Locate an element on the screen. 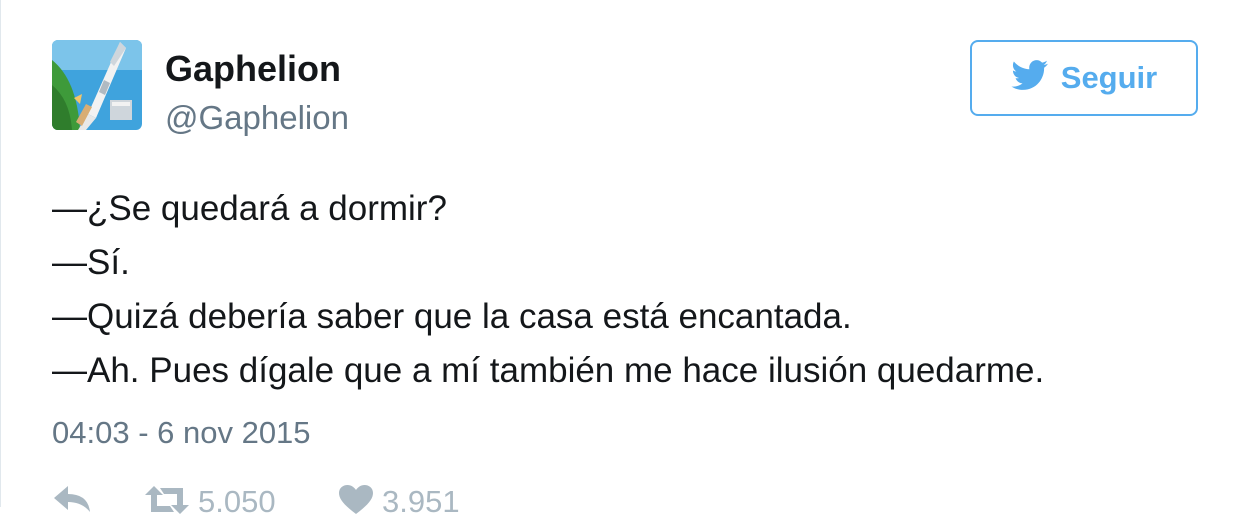 This screenshot has height=522, width=1239. like-button: 3.951 is located at coordinates (418, 502).